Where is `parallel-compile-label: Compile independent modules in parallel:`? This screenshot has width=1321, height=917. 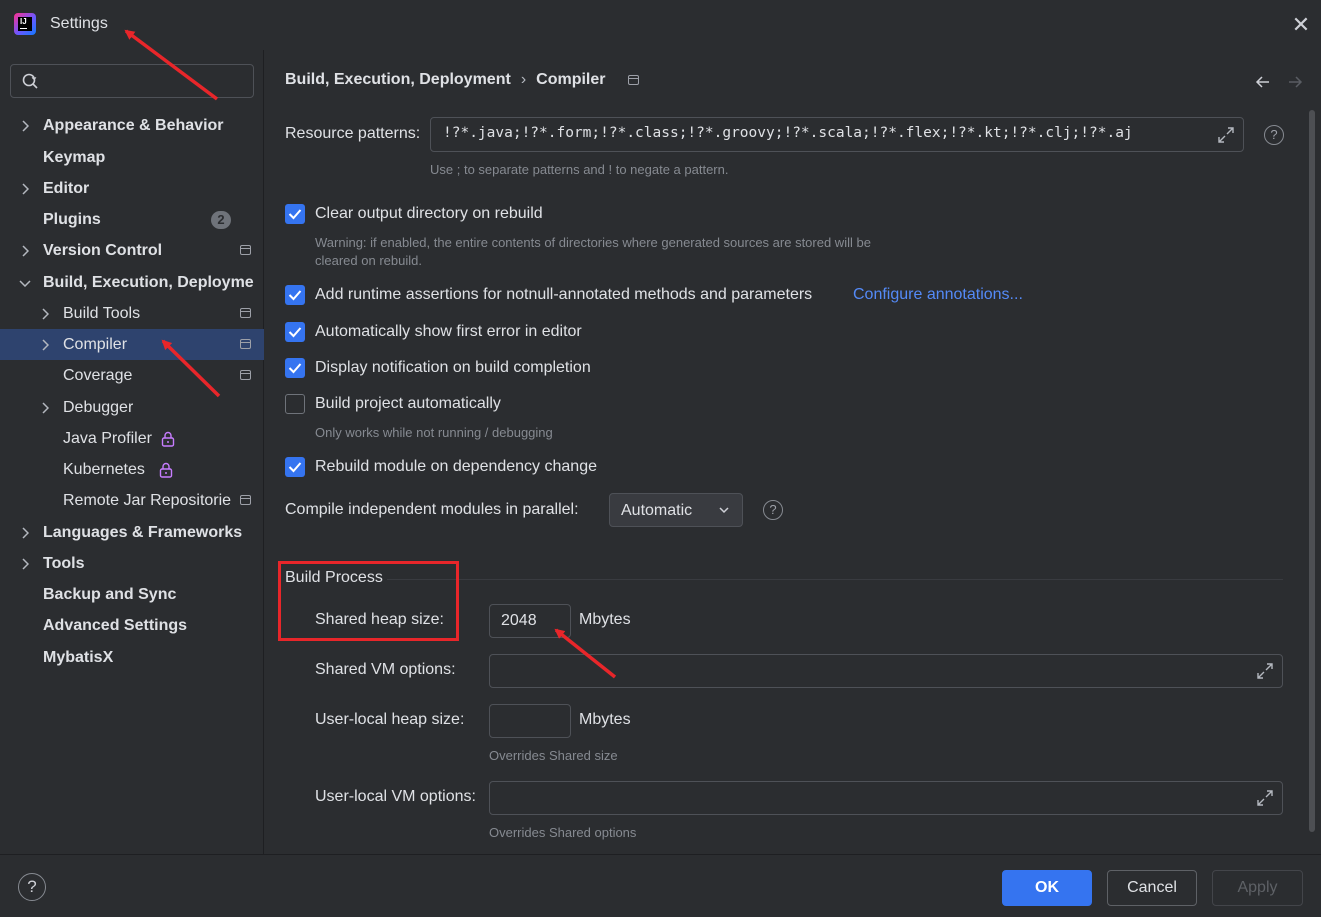 parallel-compile-label: Compile independent modules in parallel: is located at coordinates (432, 509).